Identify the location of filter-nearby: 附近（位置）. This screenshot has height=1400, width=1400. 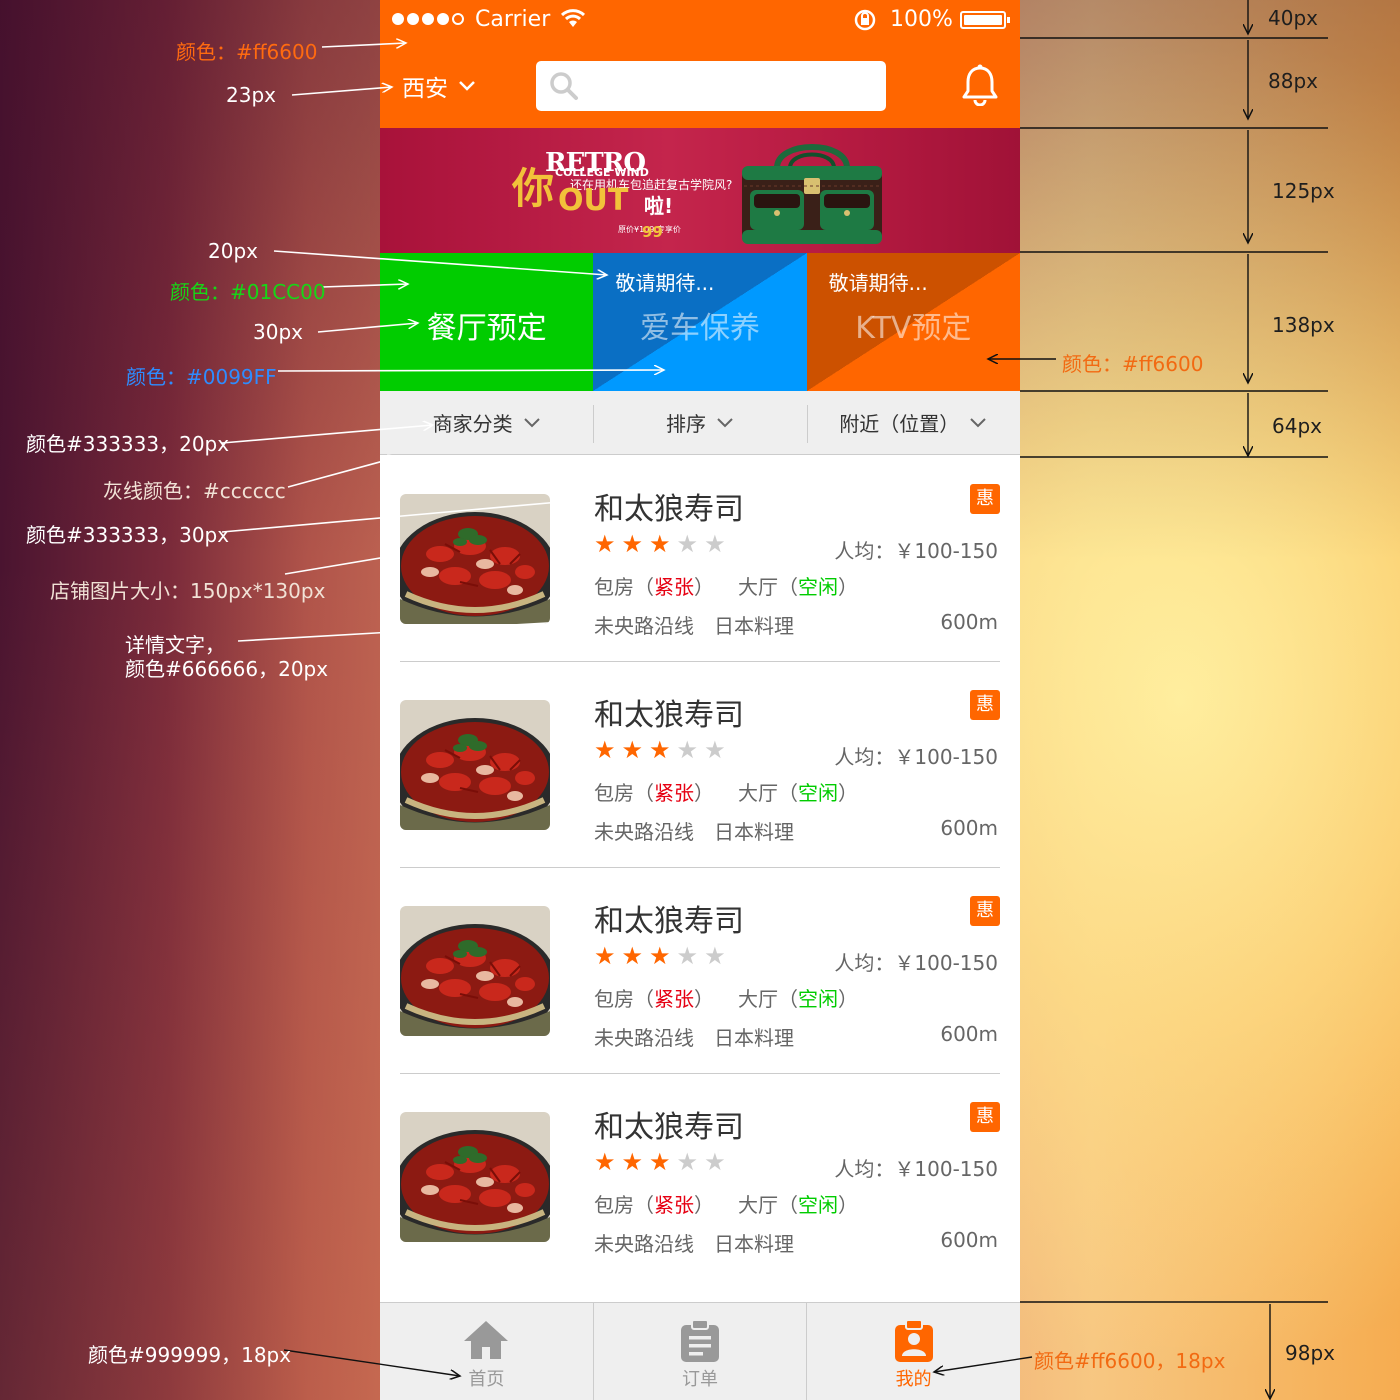
(913, 422).